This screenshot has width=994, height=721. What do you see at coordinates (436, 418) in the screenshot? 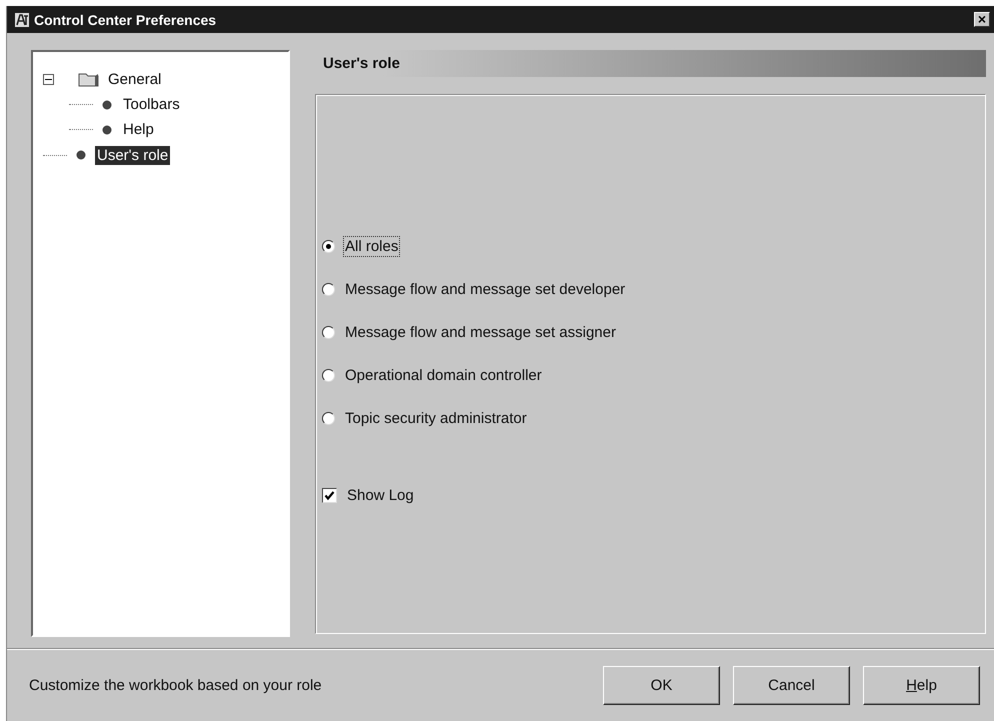
I see `radio-label: Topic security administrator` at bounding box center [436, 418].